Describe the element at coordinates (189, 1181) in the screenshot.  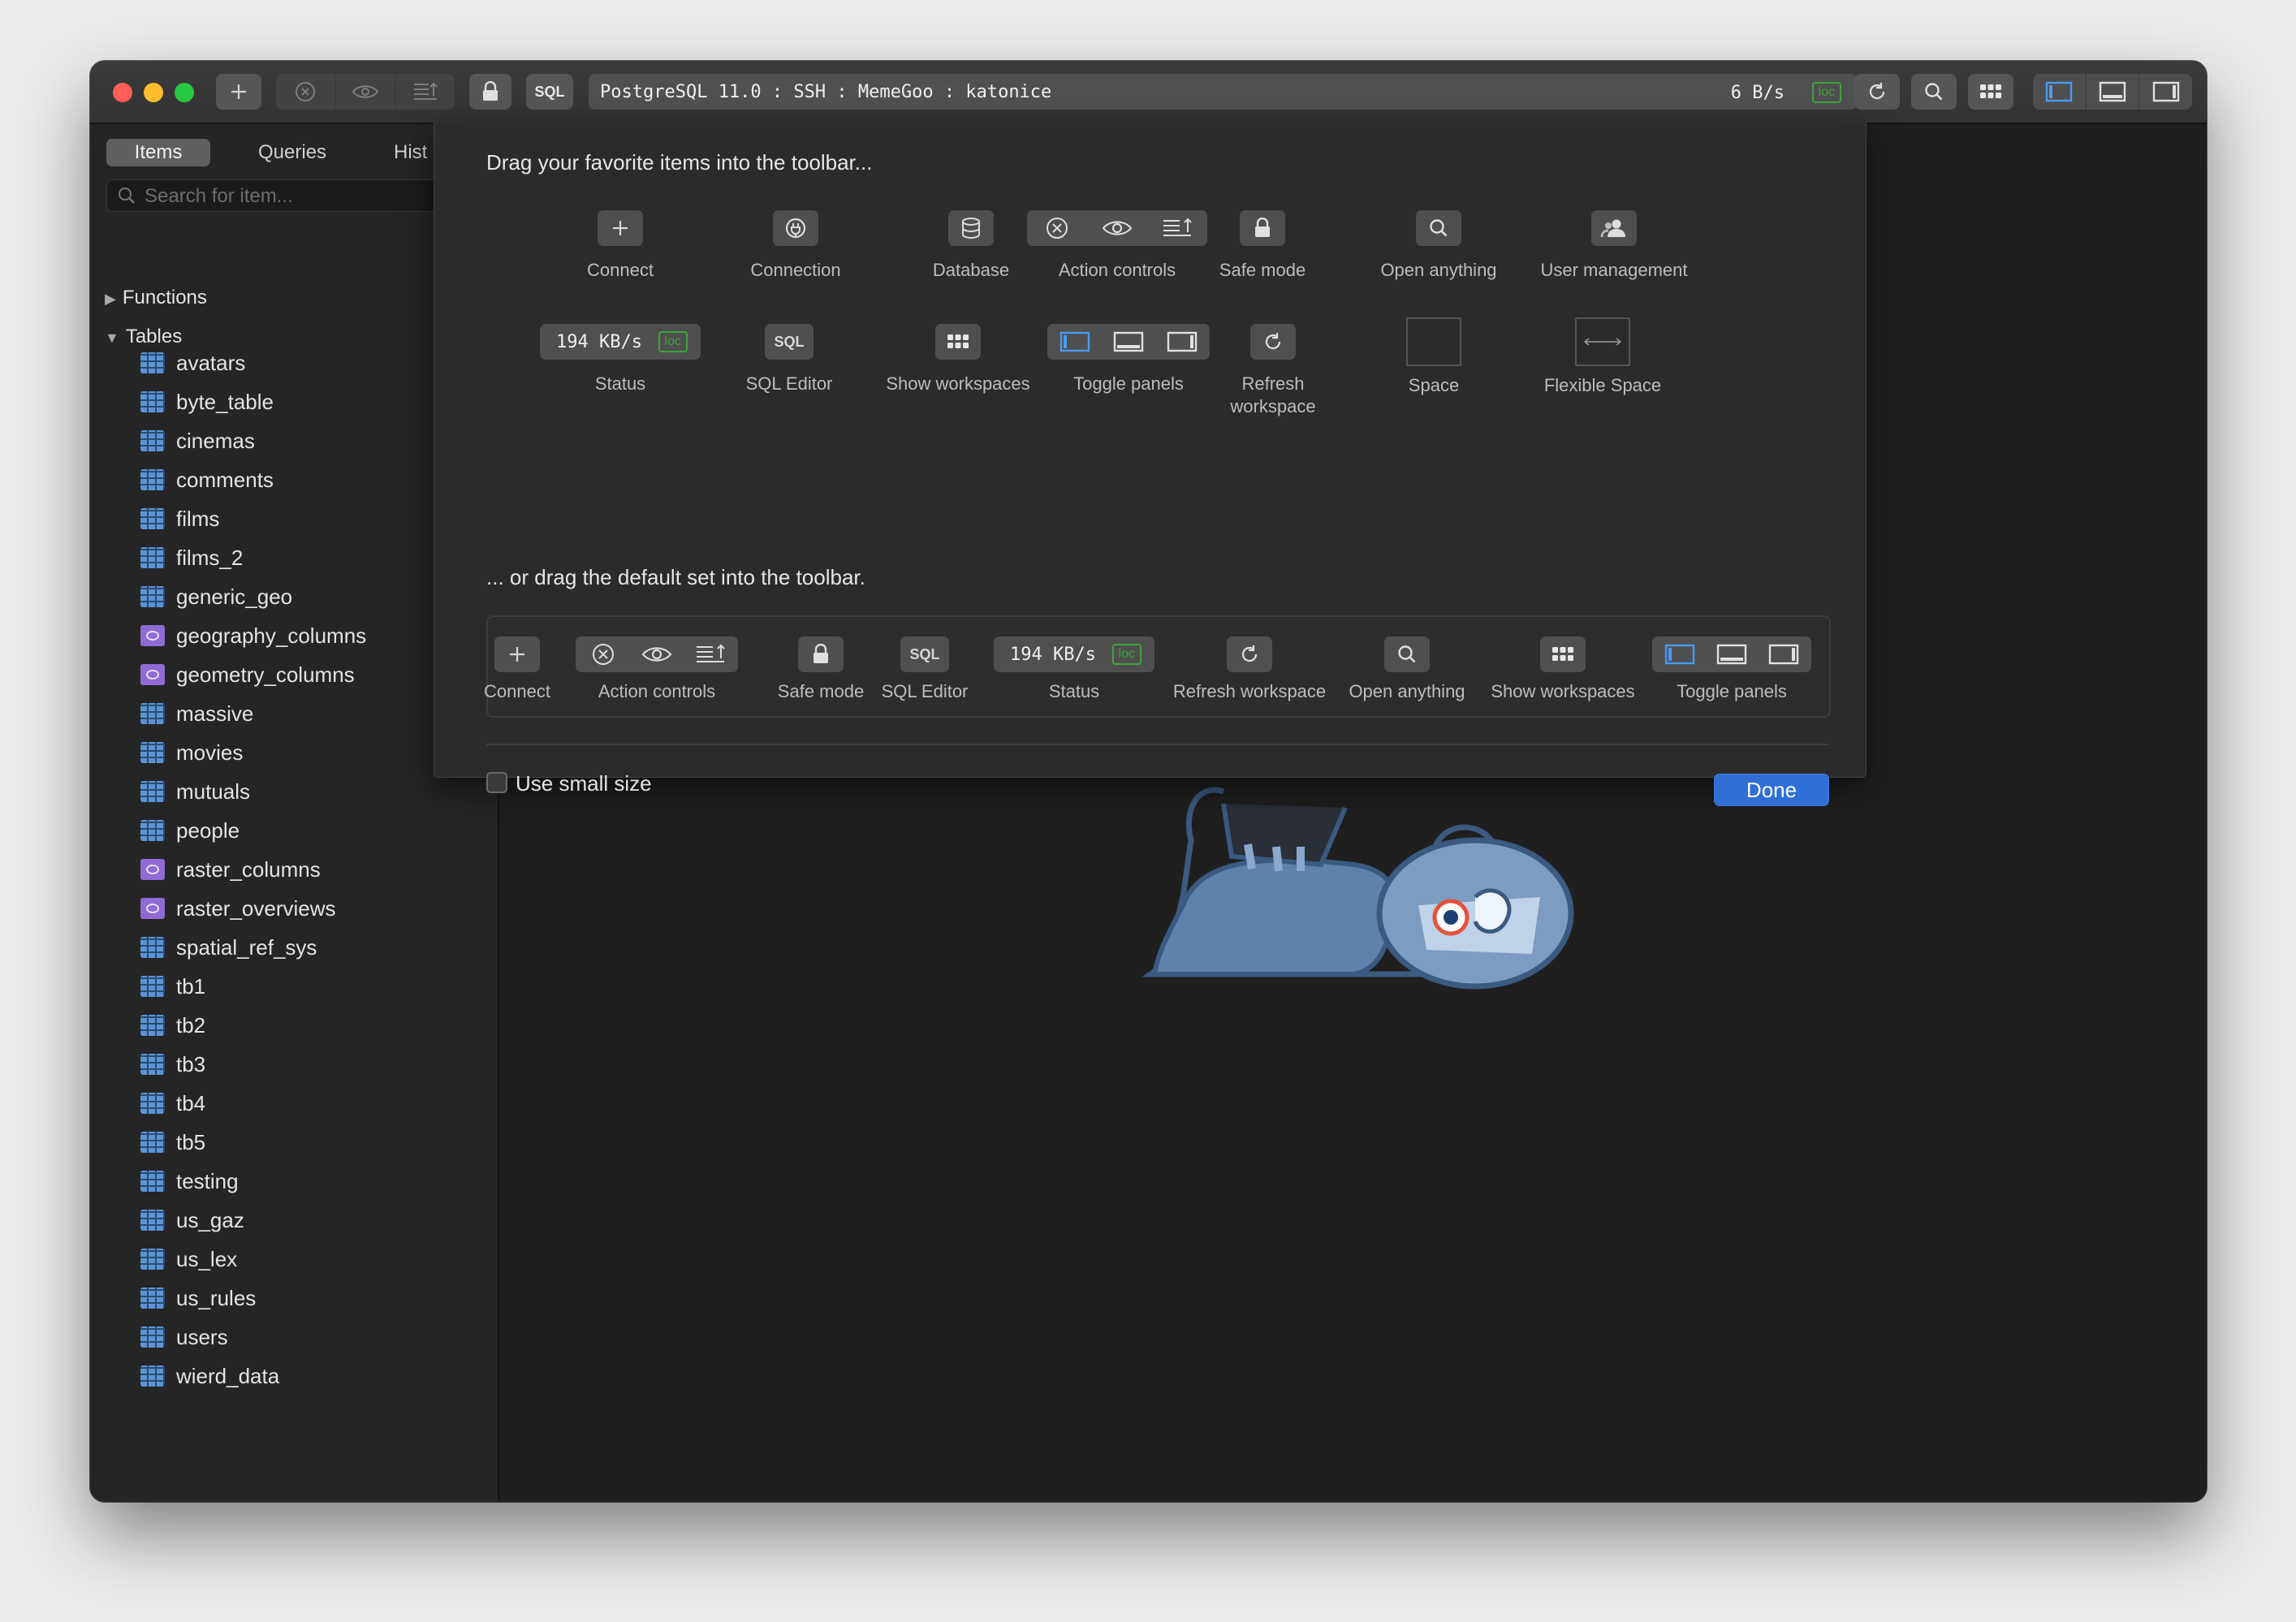
I see `sidebar-item-testing: testing` at that location.